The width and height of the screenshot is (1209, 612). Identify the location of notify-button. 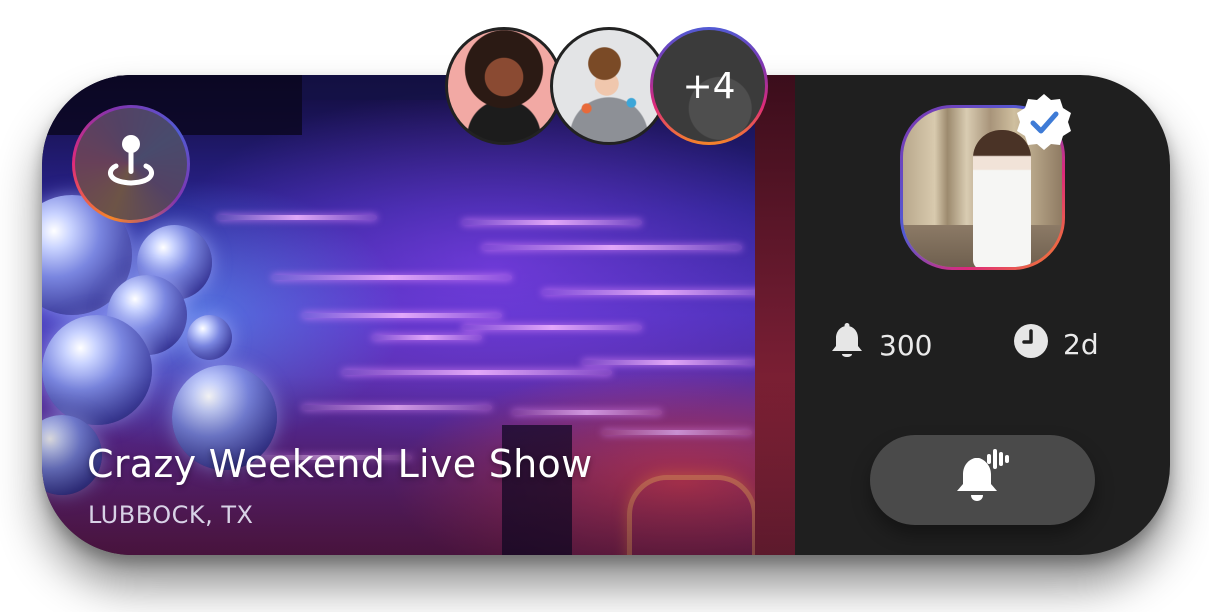
(982, 480).